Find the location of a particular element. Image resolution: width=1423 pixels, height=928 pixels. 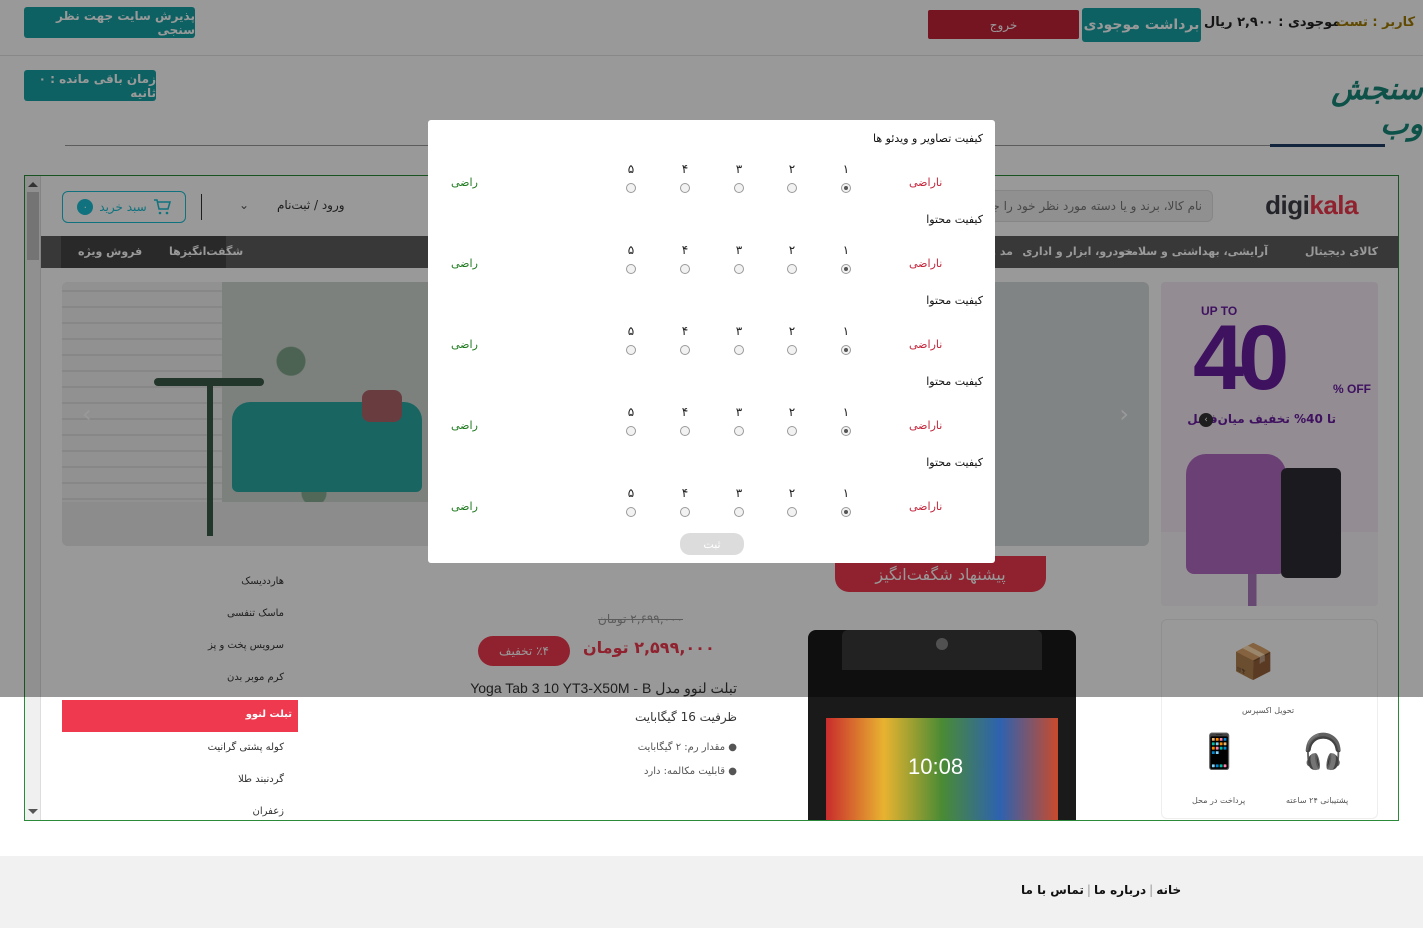

category-item: کوله پشتی گرانیت is located at coordinates (246, 747).